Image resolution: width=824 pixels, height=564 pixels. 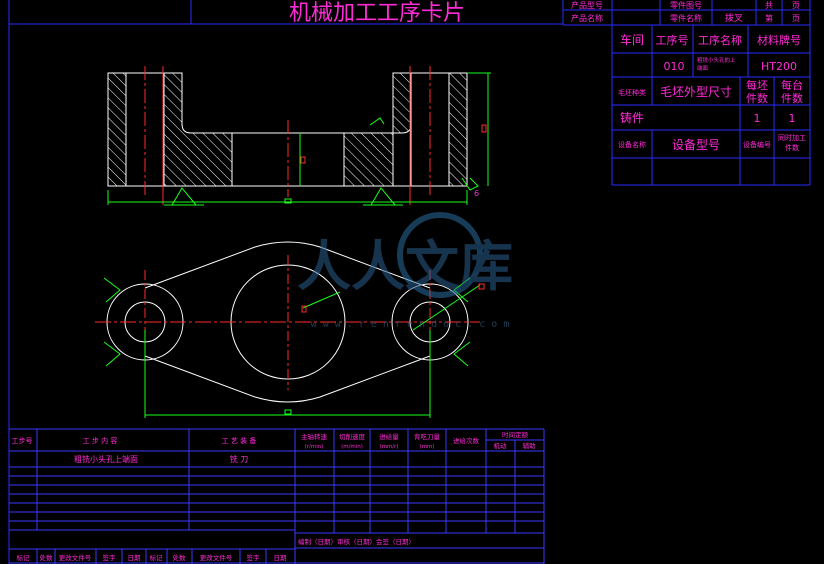 What do you see at coordinates (530, 445) in the screenshot?
I see `aux-time-header: 辅助` at bounding box center [530, 445].